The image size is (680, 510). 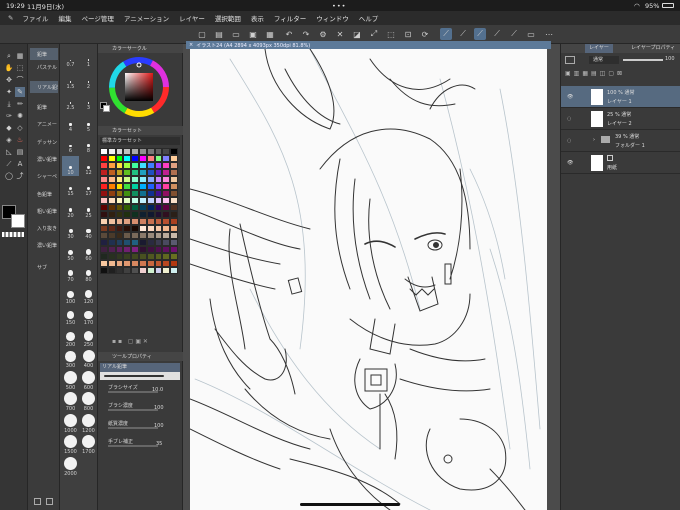 What do you see at coordinates (20, 56) in the screenshot?
I see `move-layer-icon: ▦` at bounding box center [20, 56].